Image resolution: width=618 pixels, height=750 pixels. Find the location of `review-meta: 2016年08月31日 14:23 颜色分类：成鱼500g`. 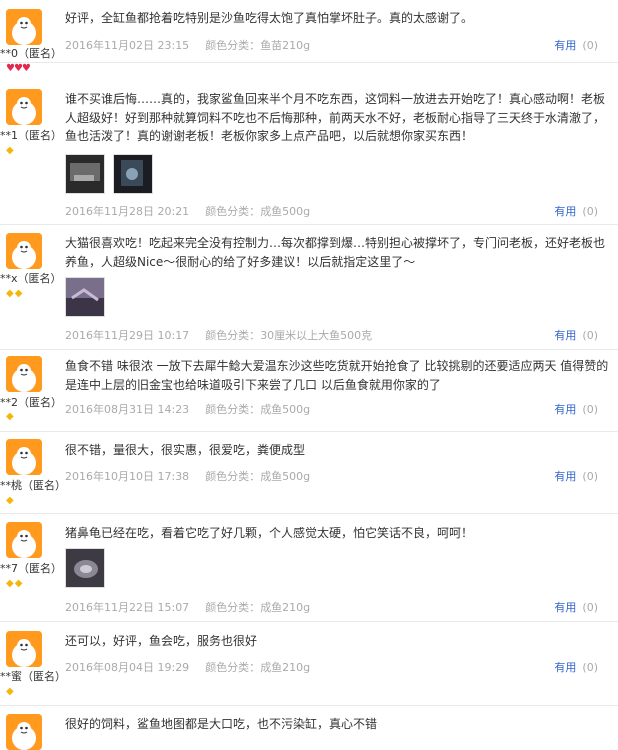

review-meta: 2016年08月31日 14:23 颜色分类：成鱼500g is located at coordinates (187, 409).